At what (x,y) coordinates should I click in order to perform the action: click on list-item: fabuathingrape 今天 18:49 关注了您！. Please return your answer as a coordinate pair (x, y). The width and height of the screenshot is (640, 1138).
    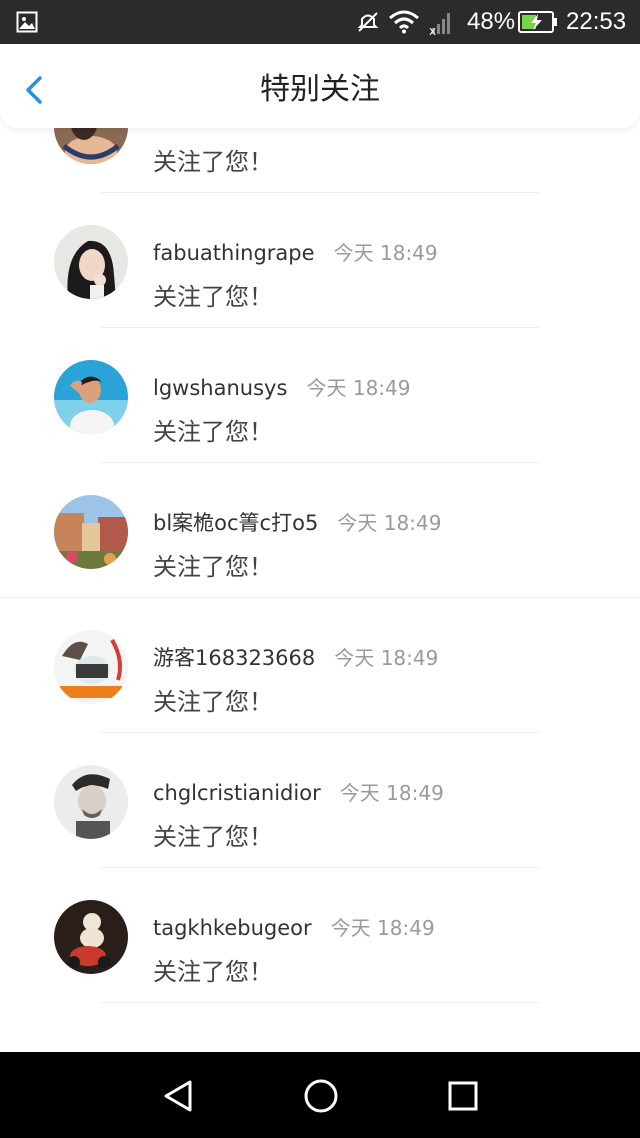
    Looking at the image, I should click on (320, 260).